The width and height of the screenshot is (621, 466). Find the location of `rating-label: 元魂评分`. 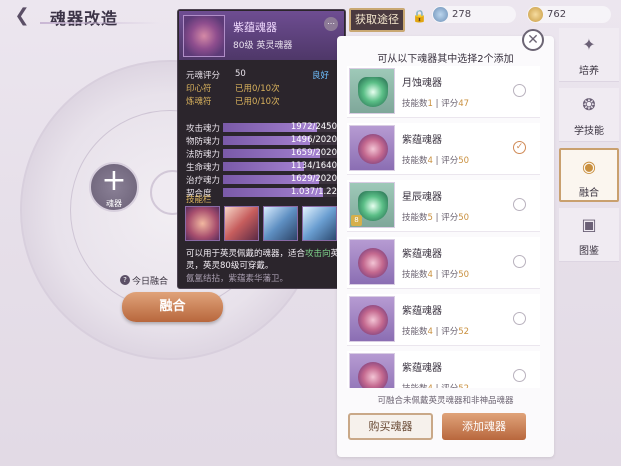

rating-label: 元魂评分 is located at coordinates (203, 76).